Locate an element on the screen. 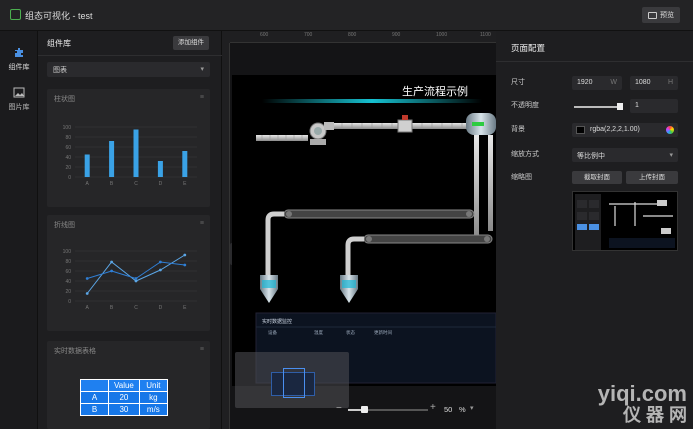  background-label: 背景 is located at coordinates (518, 129).